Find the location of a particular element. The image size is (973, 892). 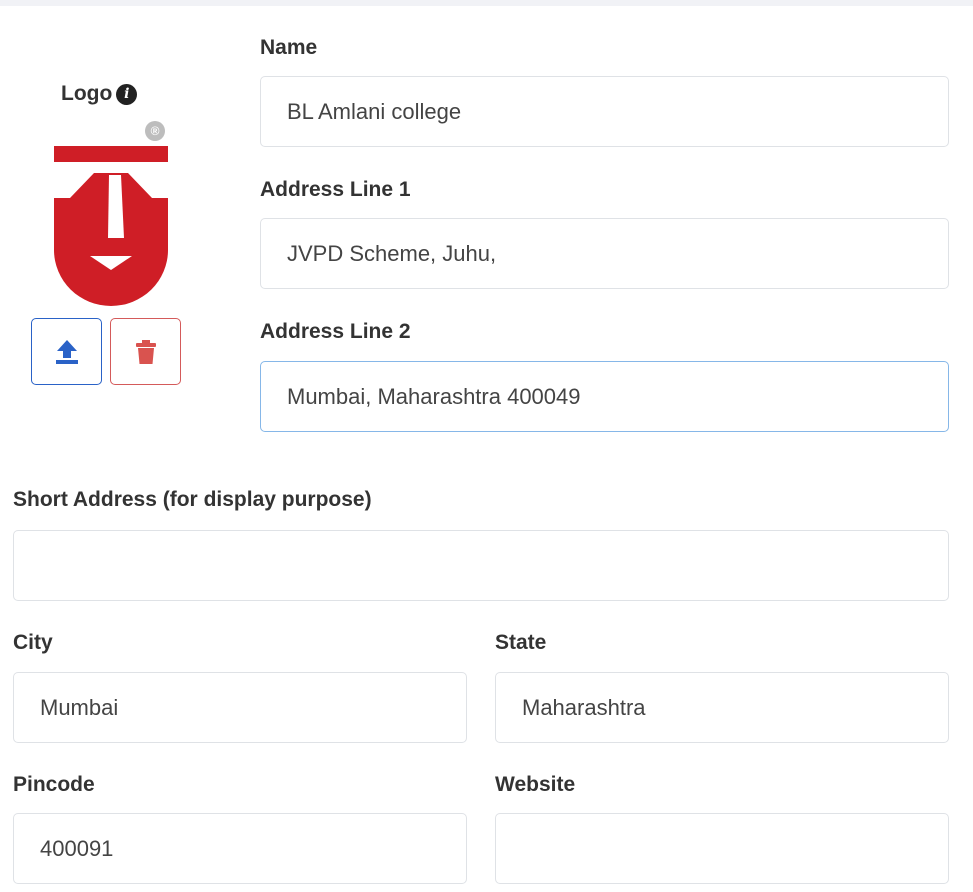

website-label: Website is located at coordinates (535, 784).